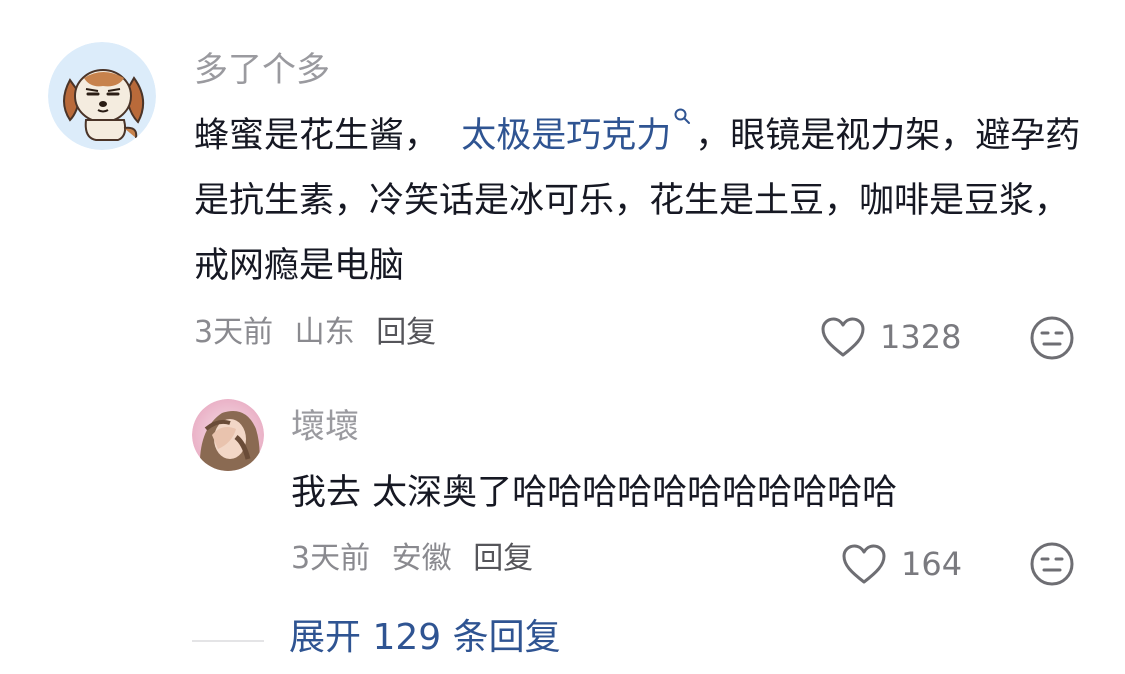 The image size is (1125, 674). Describe the element at coordinates (682, 116) in the screenshot. I see `search-icon` at that location.